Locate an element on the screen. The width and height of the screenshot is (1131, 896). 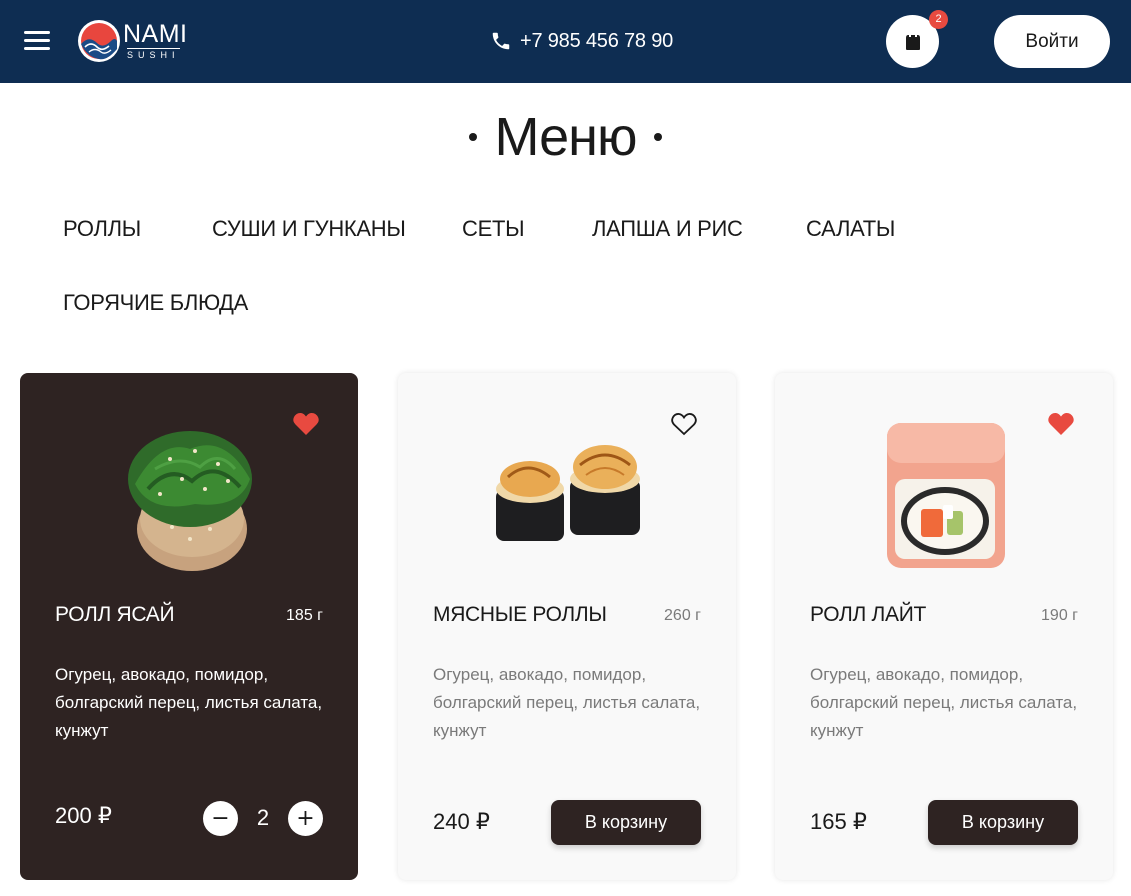
logo-wave-icon is located at coordinates (99, 41).